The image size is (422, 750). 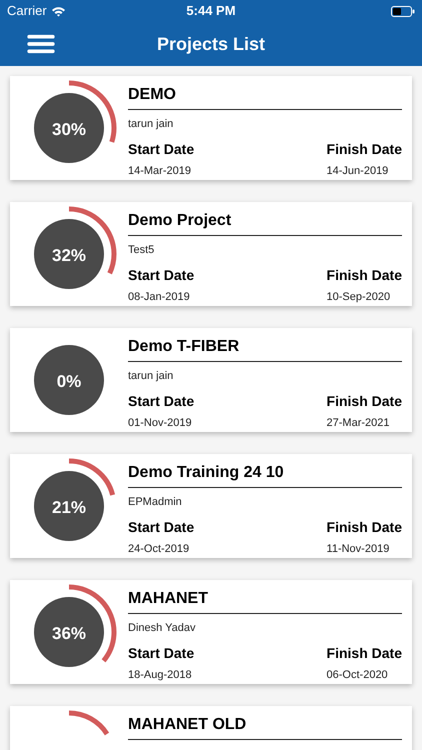 What do you see at coordinates (89, 723) in the screenshot?
I see `progress-arc` at bounding box center [89, 723].